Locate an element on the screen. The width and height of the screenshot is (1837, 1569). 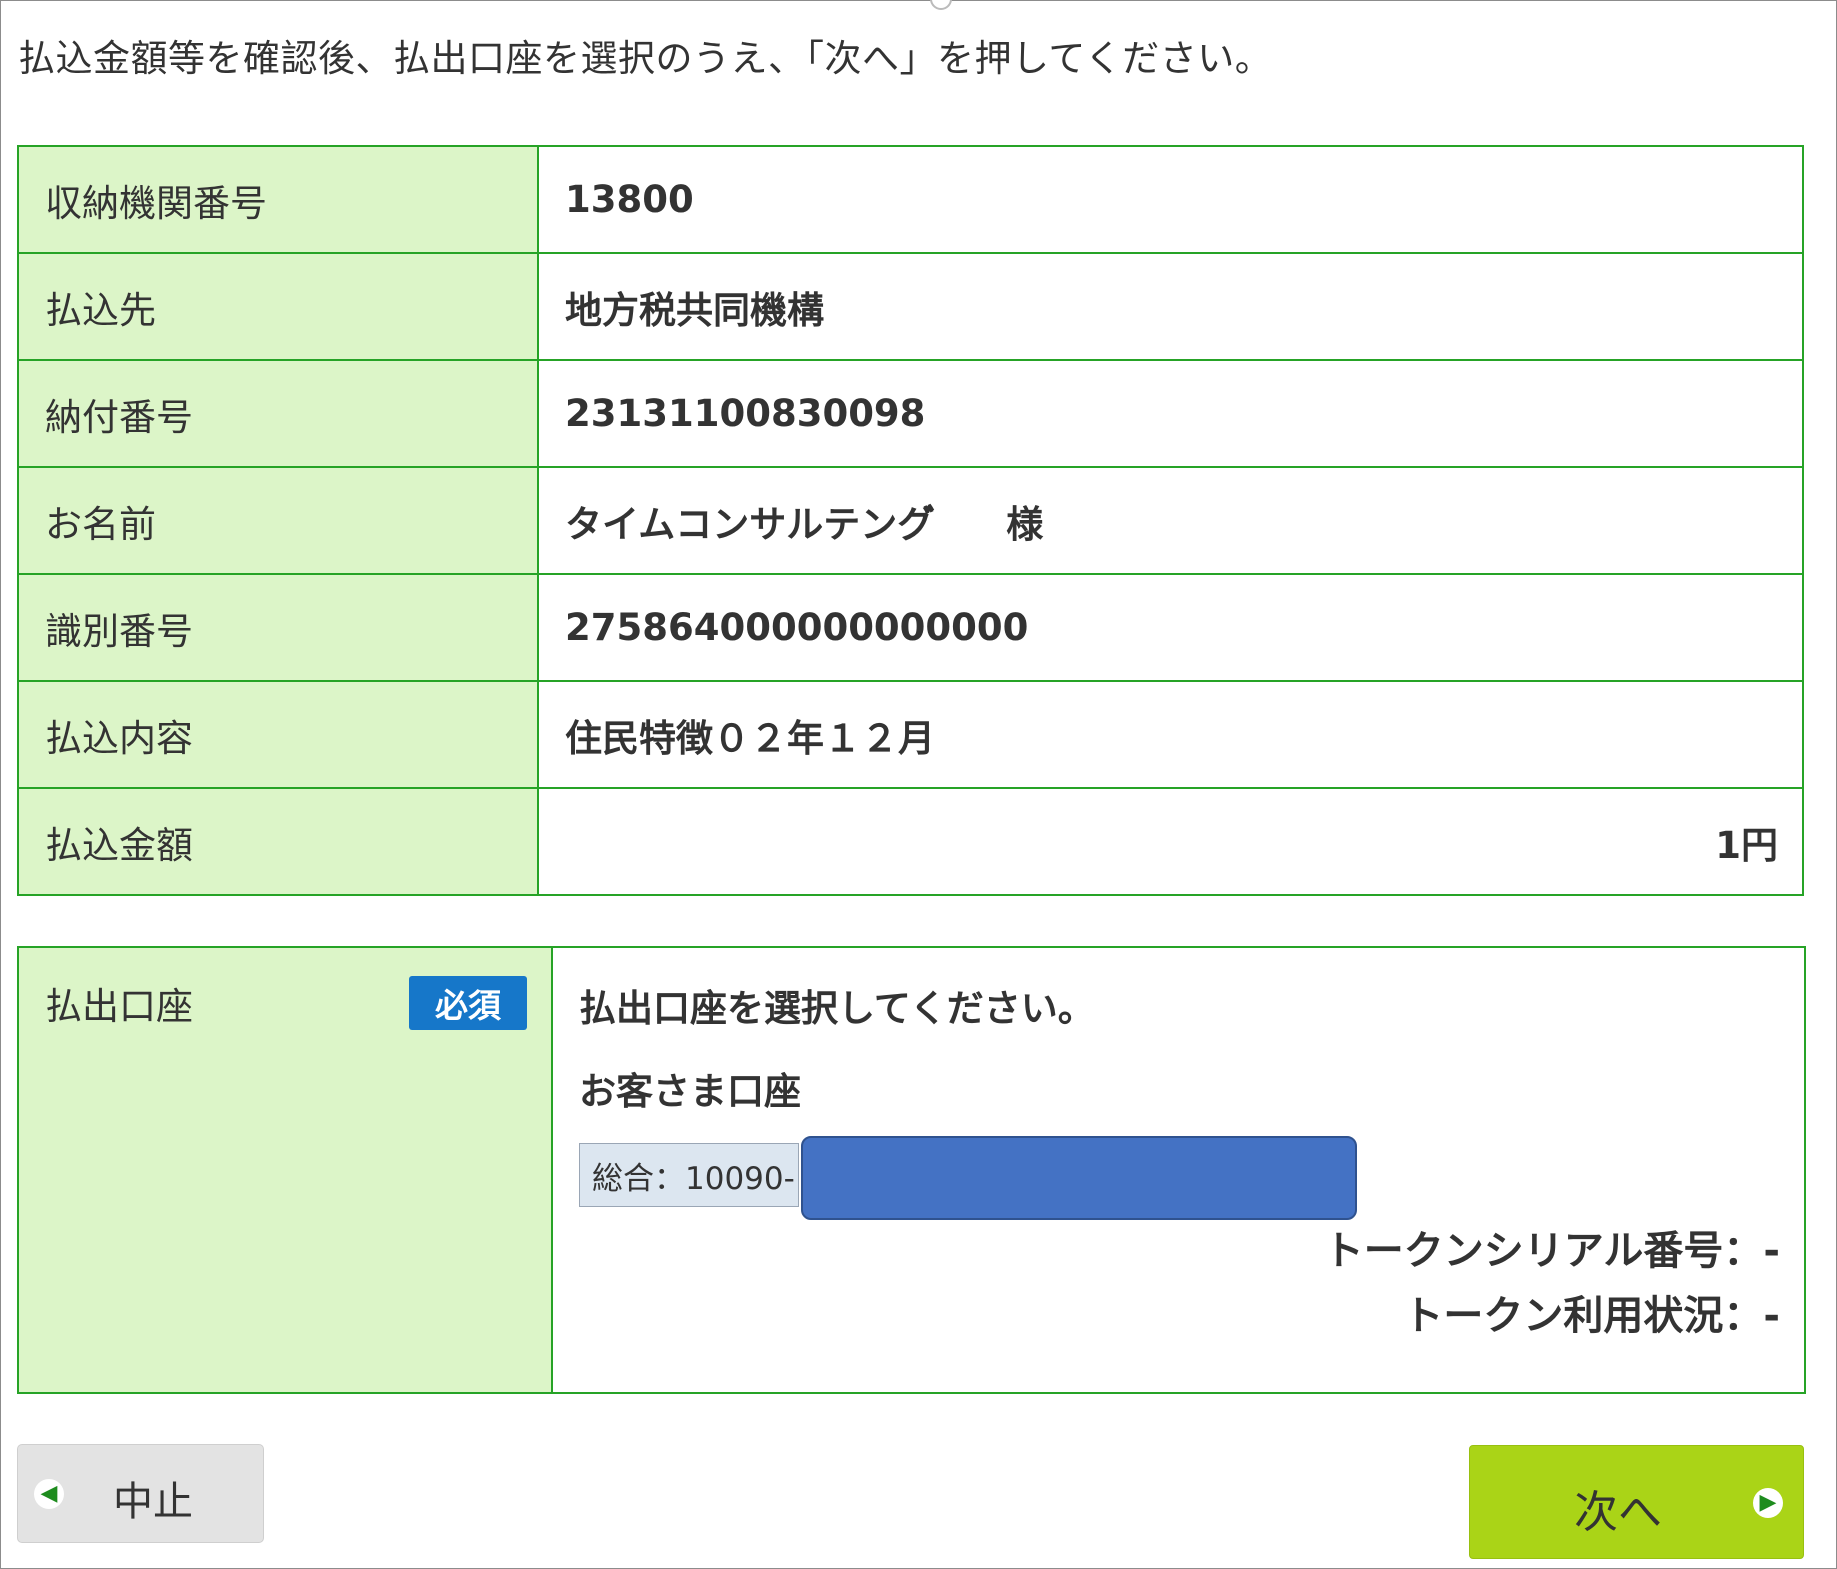
row-value: 住民特徴０２年１２月 is located at coordinates (1170, 734).